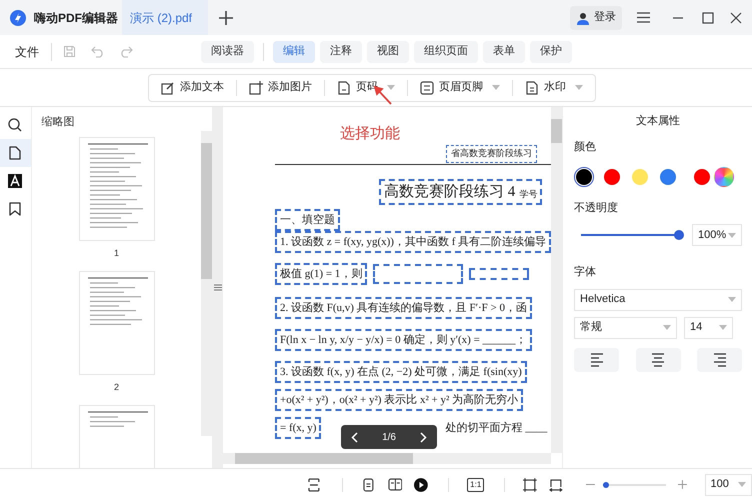 This screenshot has width=752, height=500. What do you see at coordinates (389, 437) in the screenshot?
I see `page-indicator: 1/6` at bounding box center [389, 437].